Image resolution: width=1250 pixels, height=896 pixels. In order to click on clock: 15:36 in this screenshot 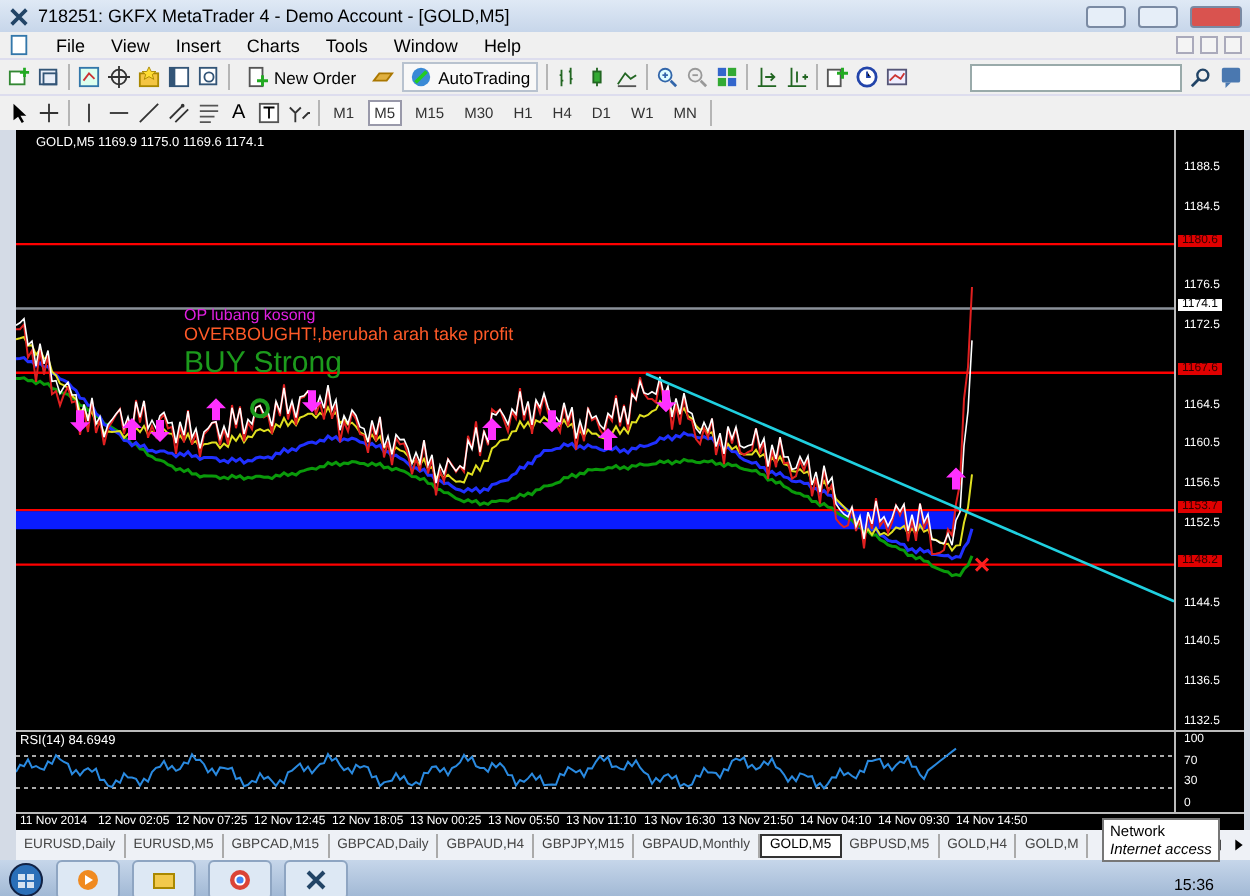, I will do `click(1193, 884)`.